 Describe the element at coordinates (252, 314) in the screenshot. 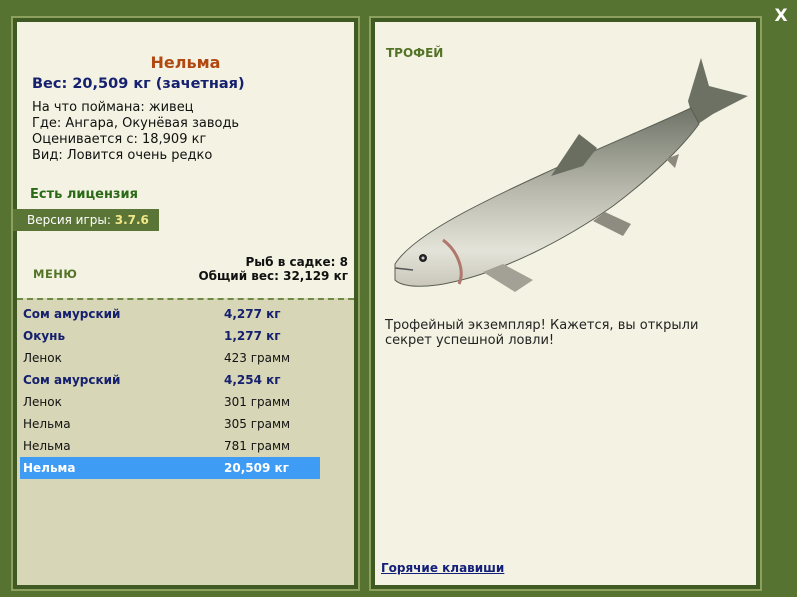

I see `catch-weight: 4,277 кг` at that location.